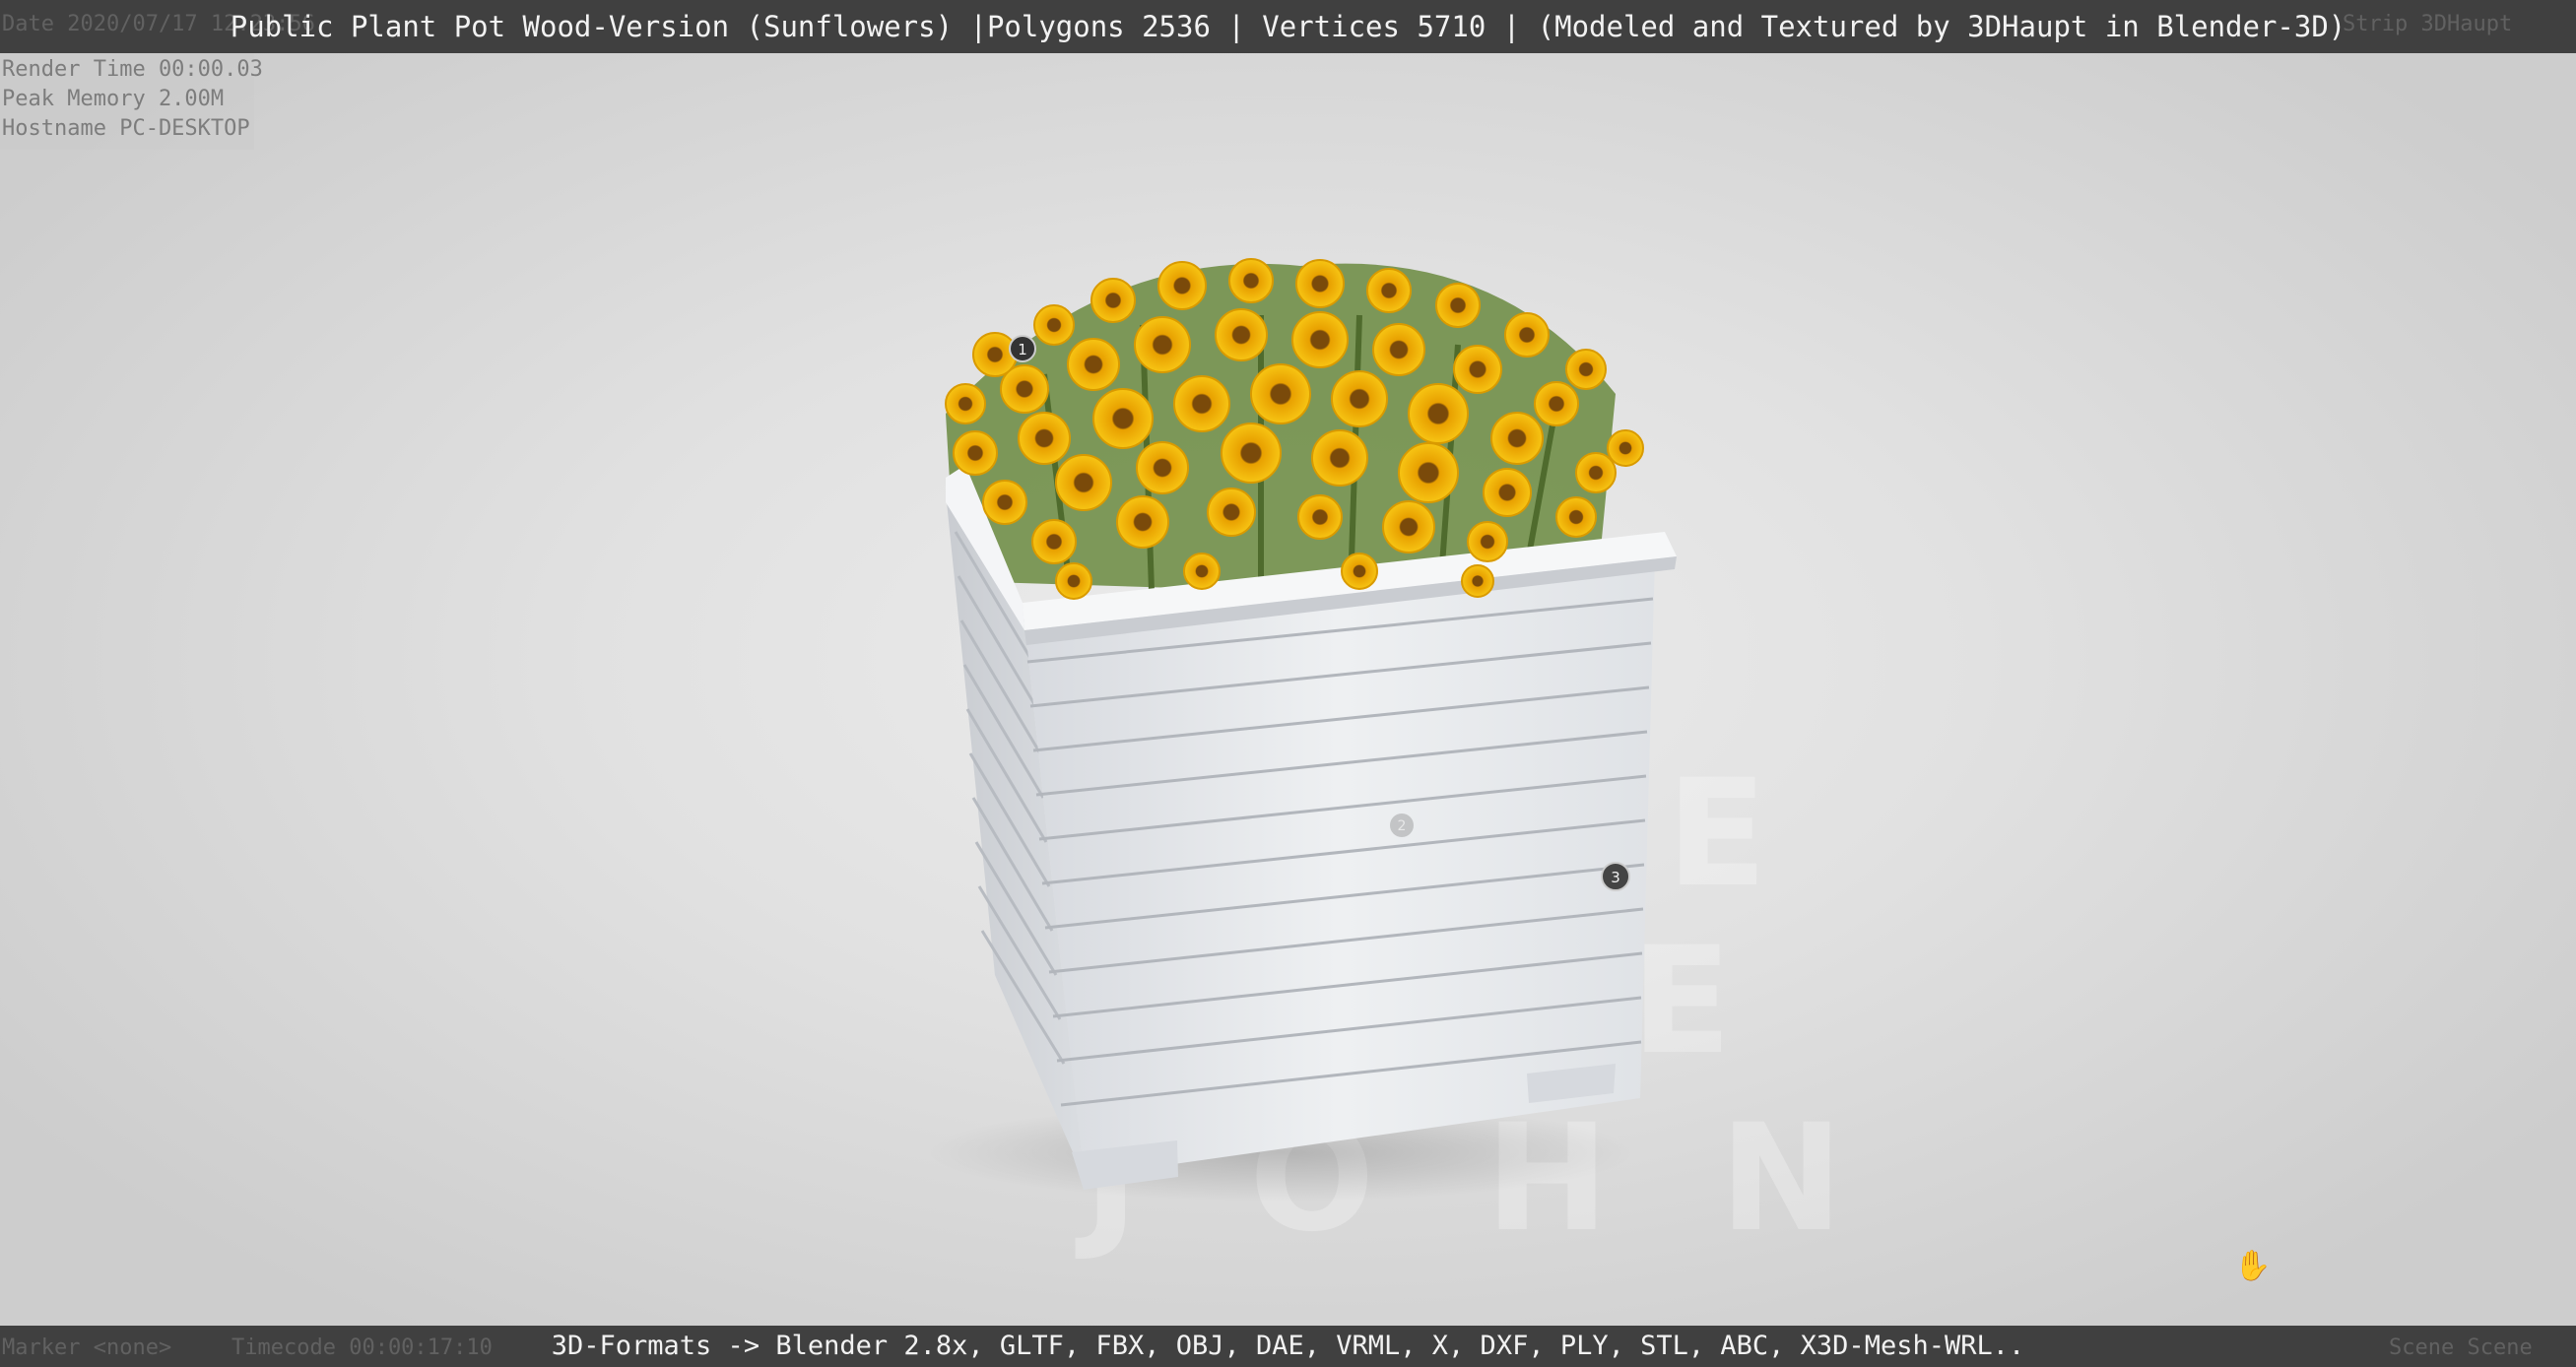 The width and height of the screenshot is (2576, 1367). I want to click on hotspot-3-label: 3, so click(1616, 878).